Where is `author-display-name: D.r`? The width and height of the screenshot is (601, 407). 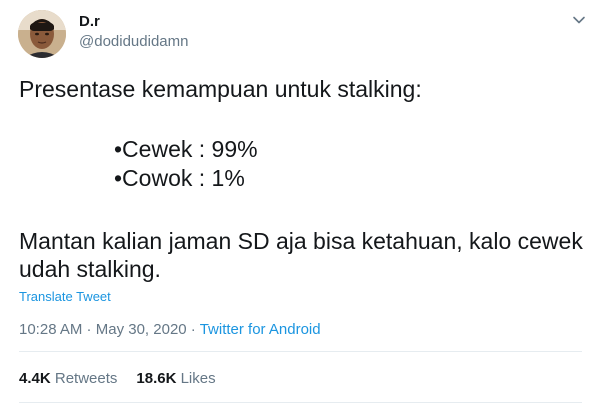
author-display-name: D.r is located at coordinates (89, 22).